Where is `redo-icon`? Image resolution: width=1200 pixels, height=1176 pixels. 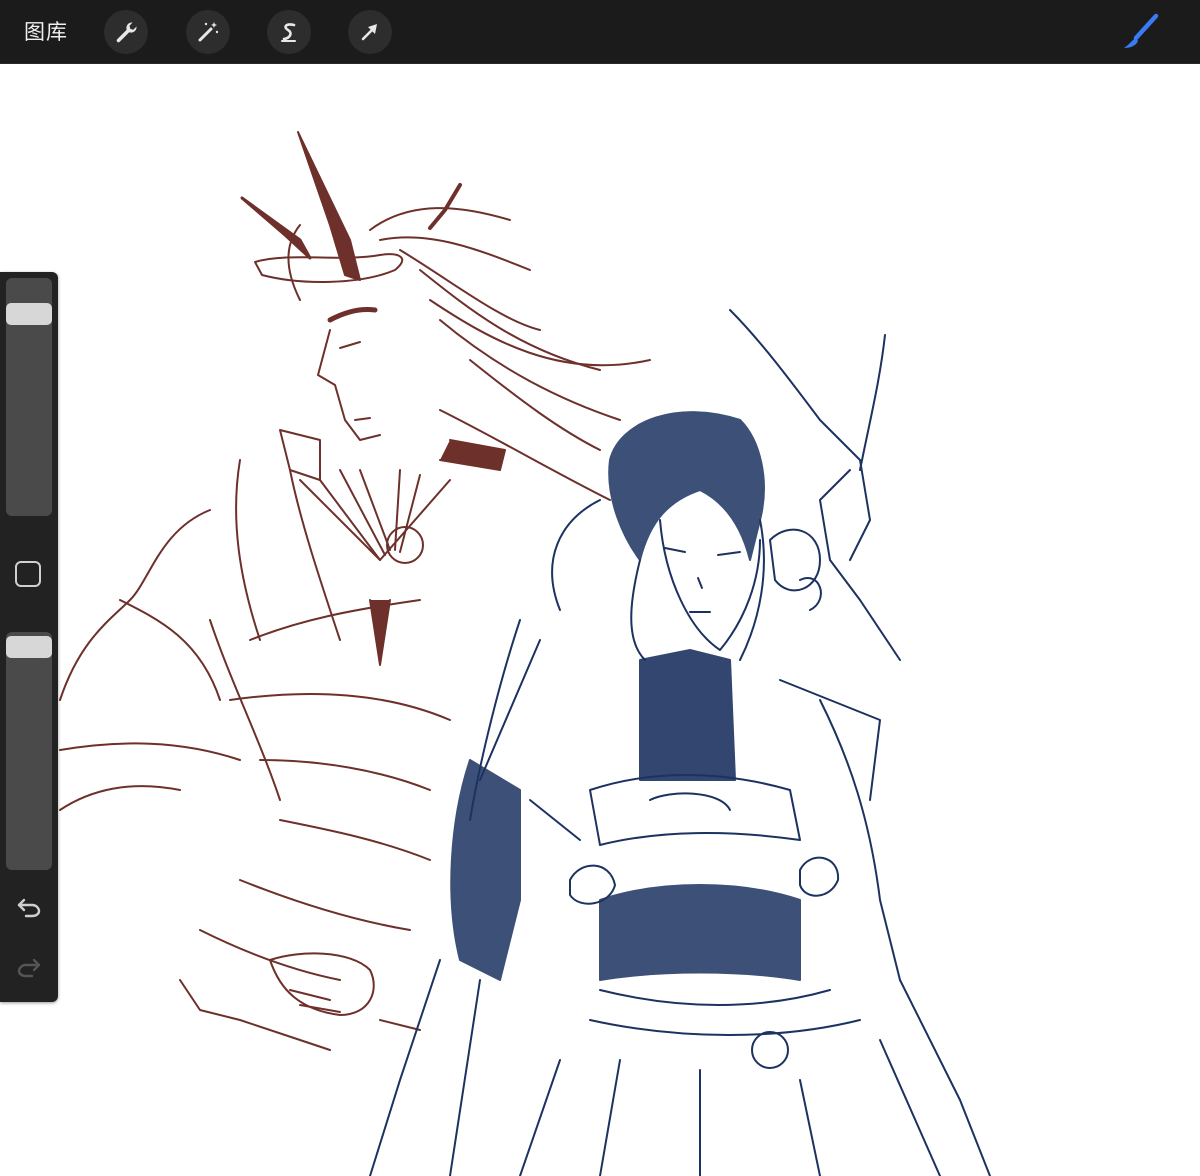
redo-icon is located at coordinates (29, 968).